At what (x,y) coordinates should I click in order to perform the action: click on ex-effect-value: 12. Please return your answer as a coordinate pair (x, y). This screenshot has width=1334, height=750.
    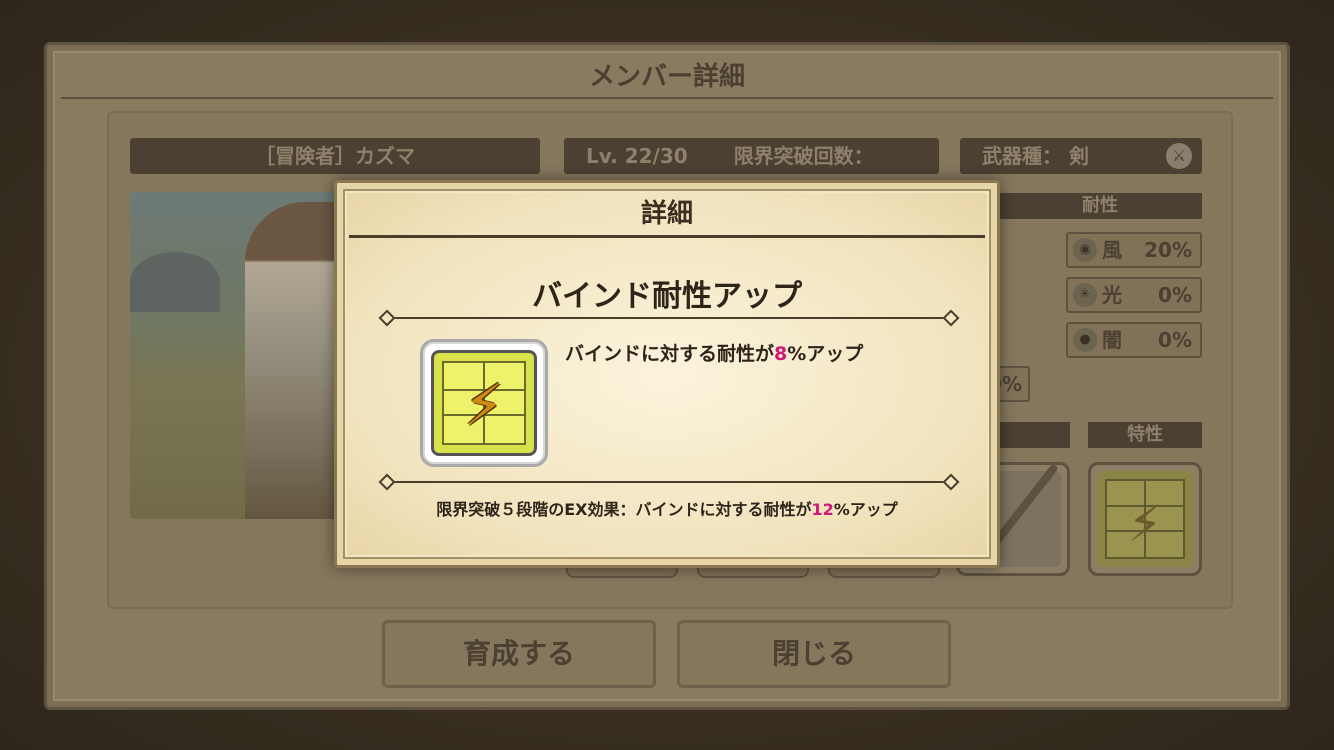
    Looking at the image, I should click on (822, 509).